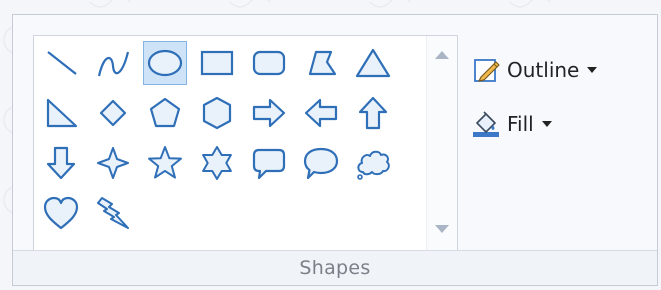  I want to click on shape-six-point-star, so click(217, 163).